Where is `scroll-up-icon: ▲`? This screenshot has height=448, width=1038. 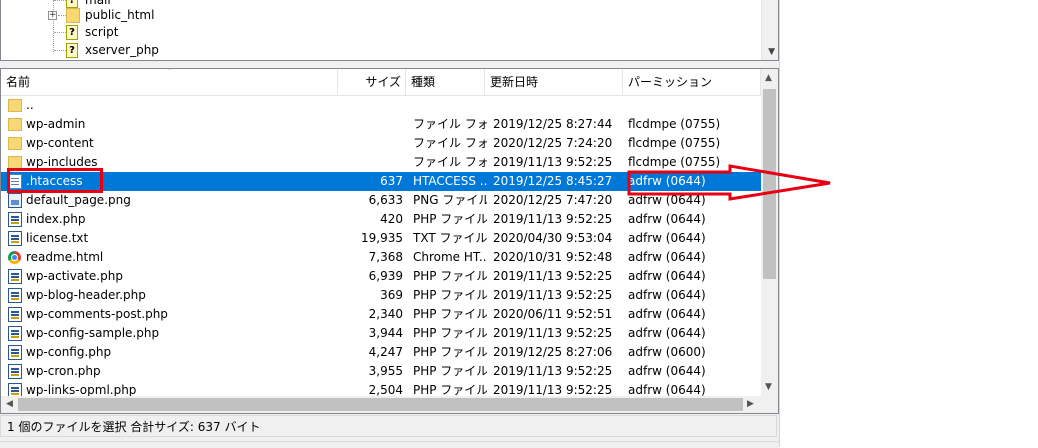
scroll-up-icon: ▲ is located at coordinates (768, 78).